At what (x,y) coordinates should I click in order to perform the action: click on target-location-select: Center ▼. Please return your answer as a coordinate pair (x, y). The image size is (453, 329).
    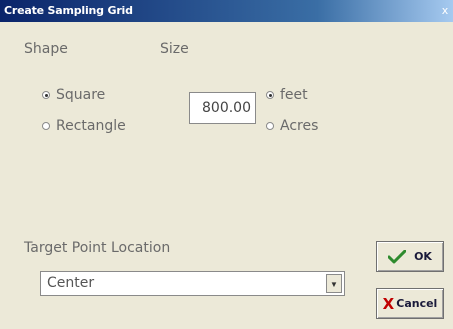
    Looking at the image, I should click on (192, 283).